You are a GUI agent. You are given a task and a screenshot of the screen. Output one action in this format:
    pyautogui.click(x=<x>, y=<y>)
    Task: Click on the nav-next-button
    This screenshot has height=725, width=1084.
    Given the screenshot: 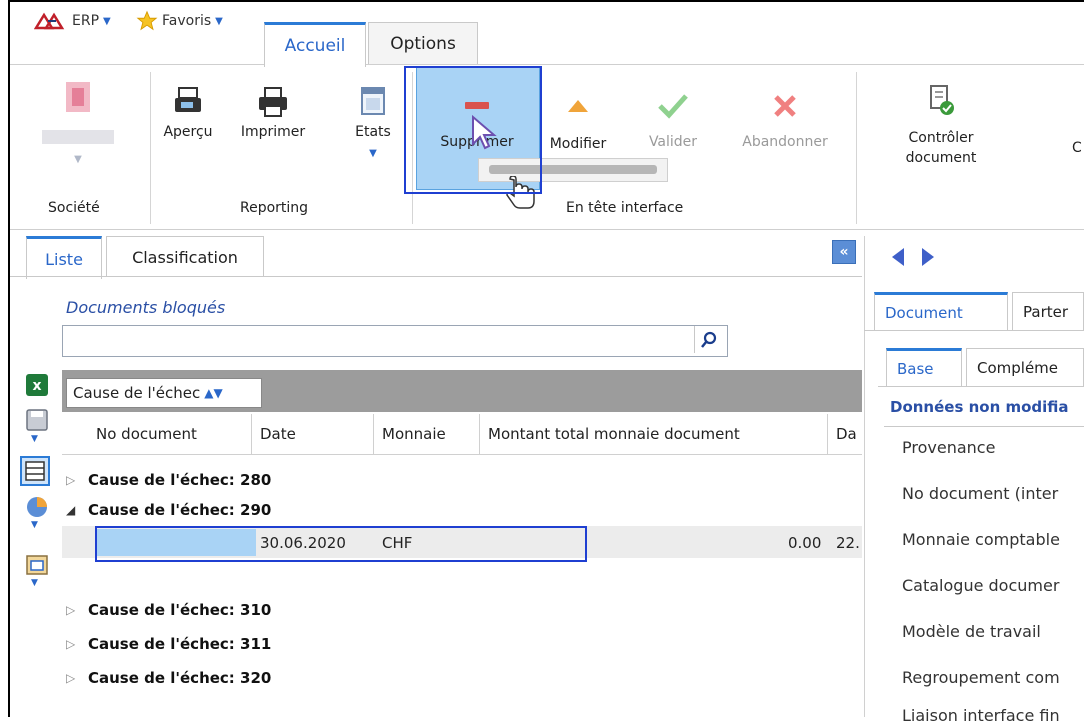 What is the action you would take?
    pyautogui.click(x=927, y=259)
    